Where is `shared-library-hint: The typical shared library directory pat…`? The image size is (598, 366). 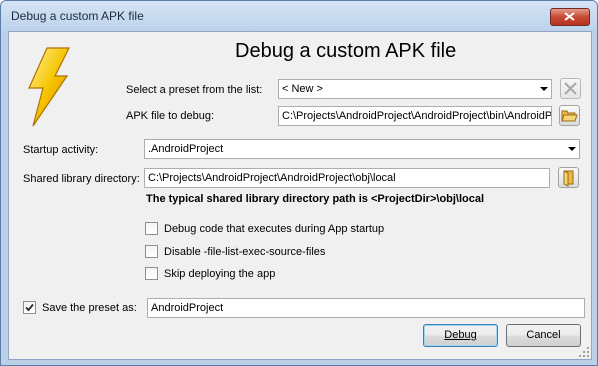 shared-library-hint: The typical shared library directory pat… is located at coordinates (315, 199).